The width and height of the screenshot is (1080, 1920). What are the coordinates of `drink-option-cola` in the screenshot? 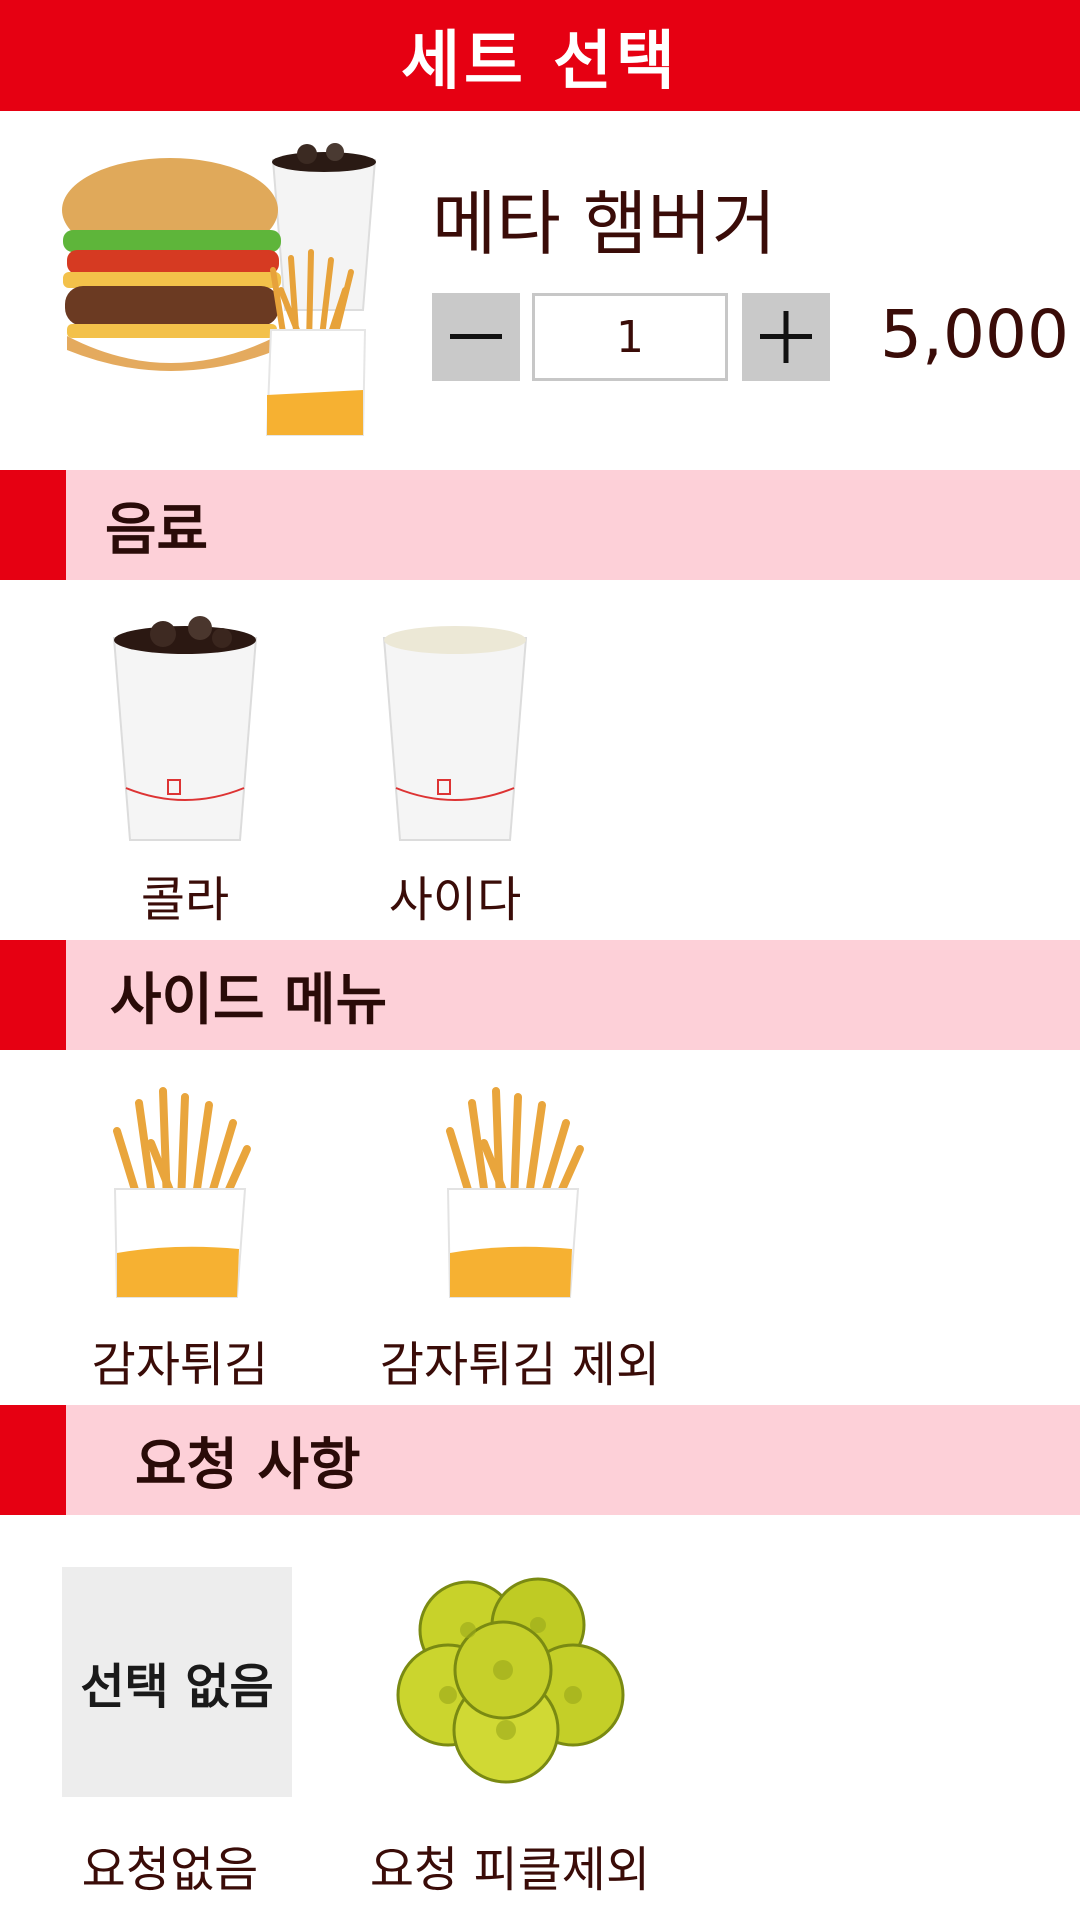 It's located at (185, 729).